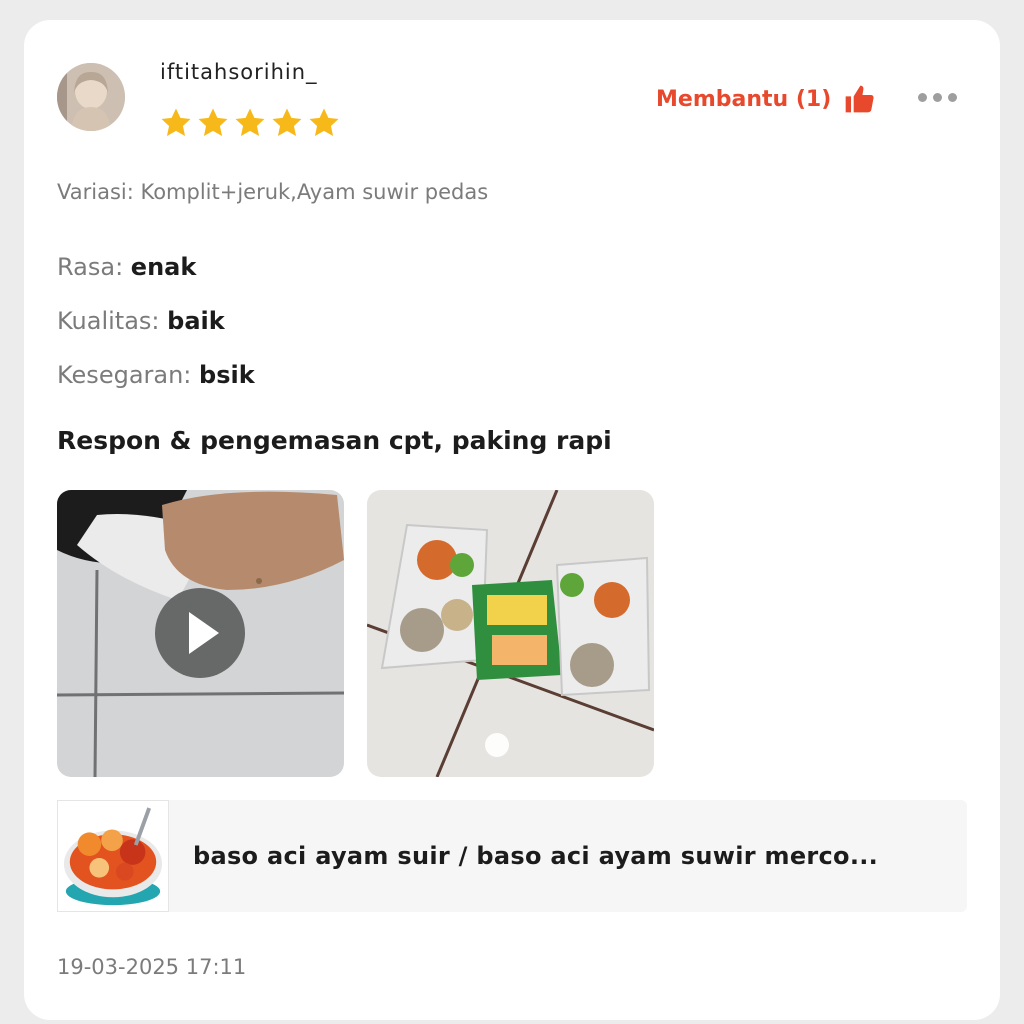  What do you see at coordinates (124, 375) in the screenshot?
I see `attribute-label: Kesegaran:` at bounding box center [124, 375].